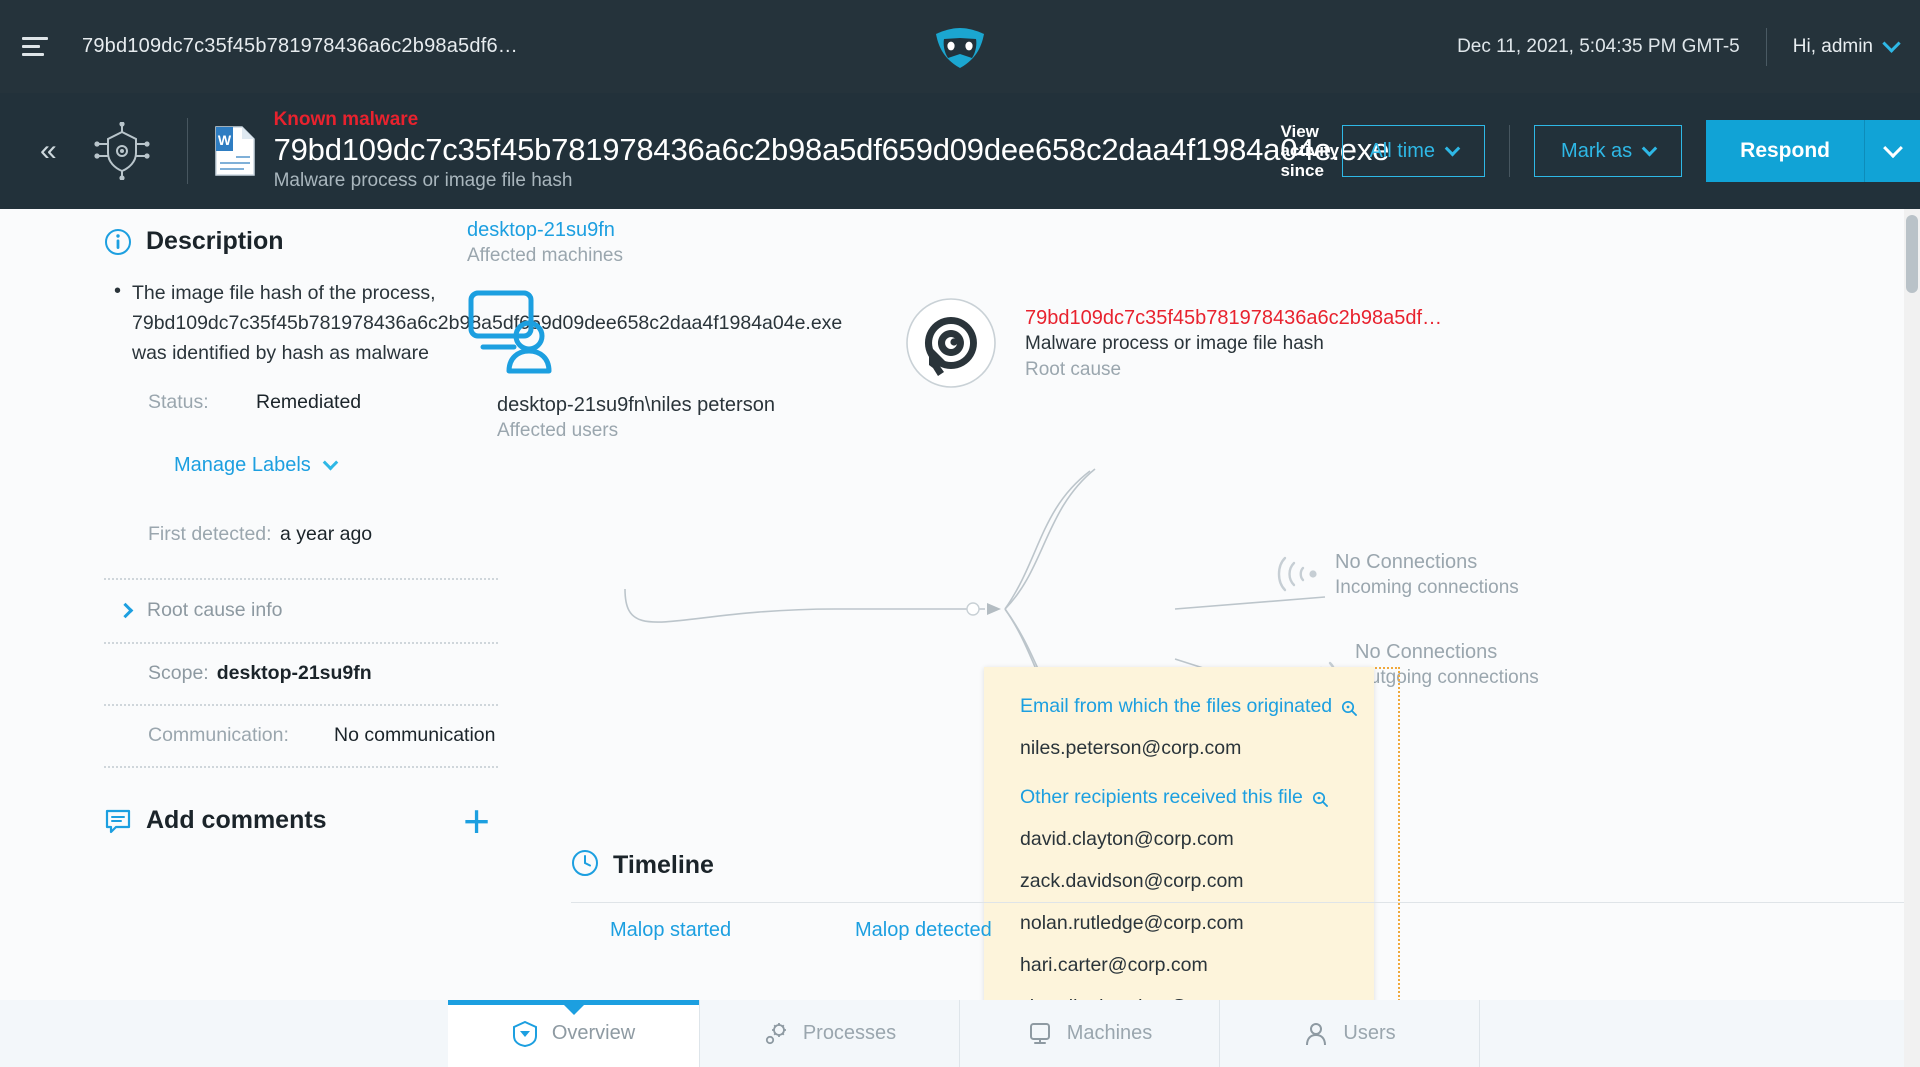  What do you see at coordinates (1127, 839) in the screenshot?
I see `recipient-email: david.clayton@corp.com` at bounding box center [1127, 839].